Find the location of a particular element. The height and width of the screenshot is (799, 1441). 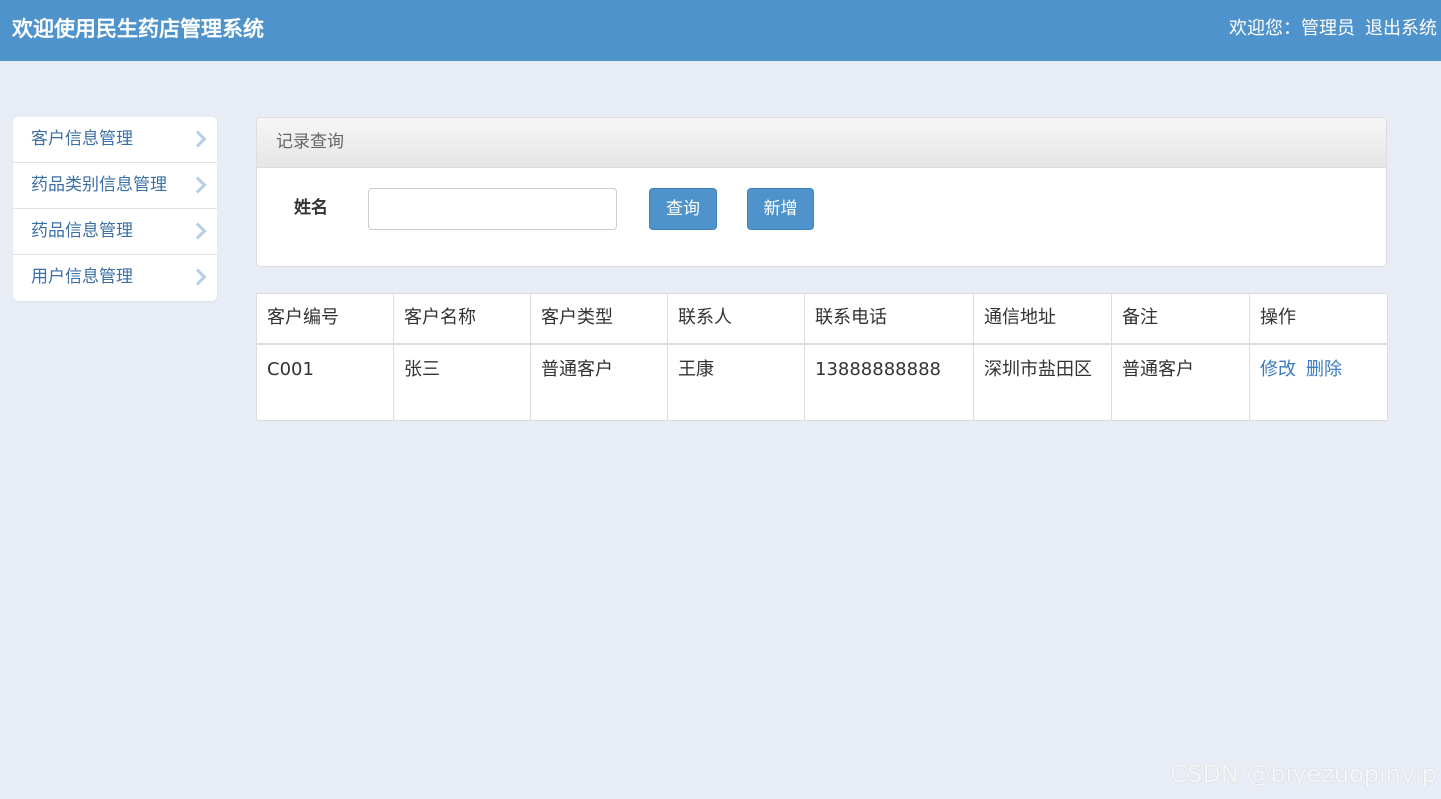

cell-remark: 普通客户 is located at coordinates (1180, 382).